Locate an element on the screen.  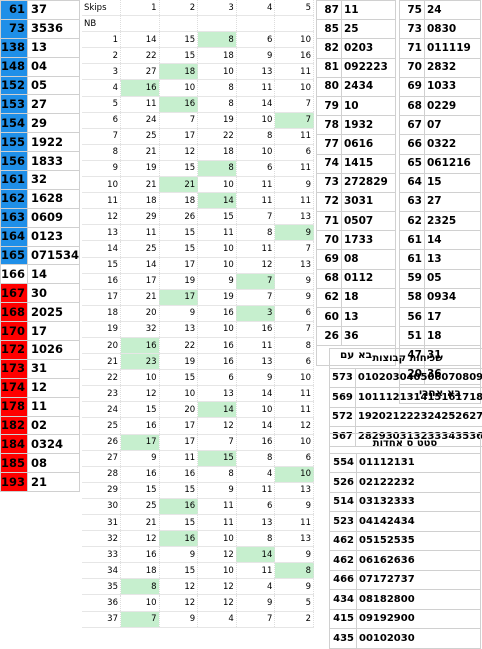
value-cell: 2025 is located at coordinates (54, 312).